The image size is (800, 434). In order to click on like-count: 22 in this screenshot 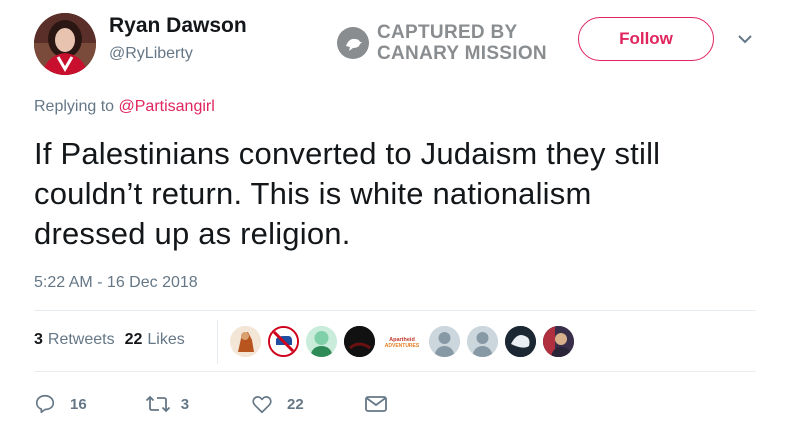, I will do `click(295, 404)`.